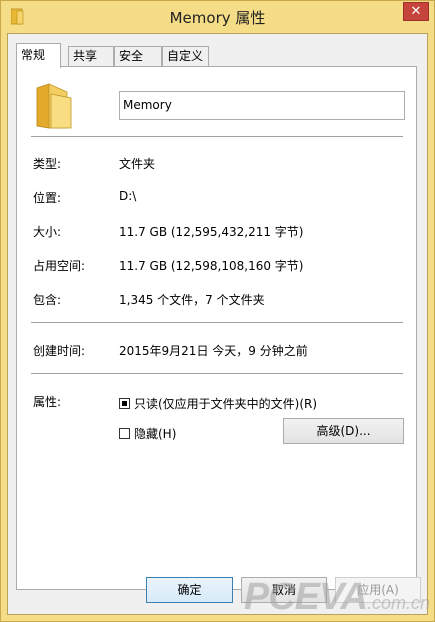 The height and width of the screenshot is (622, 435). I want to click on size-label: 大小:, so click(47, 232).